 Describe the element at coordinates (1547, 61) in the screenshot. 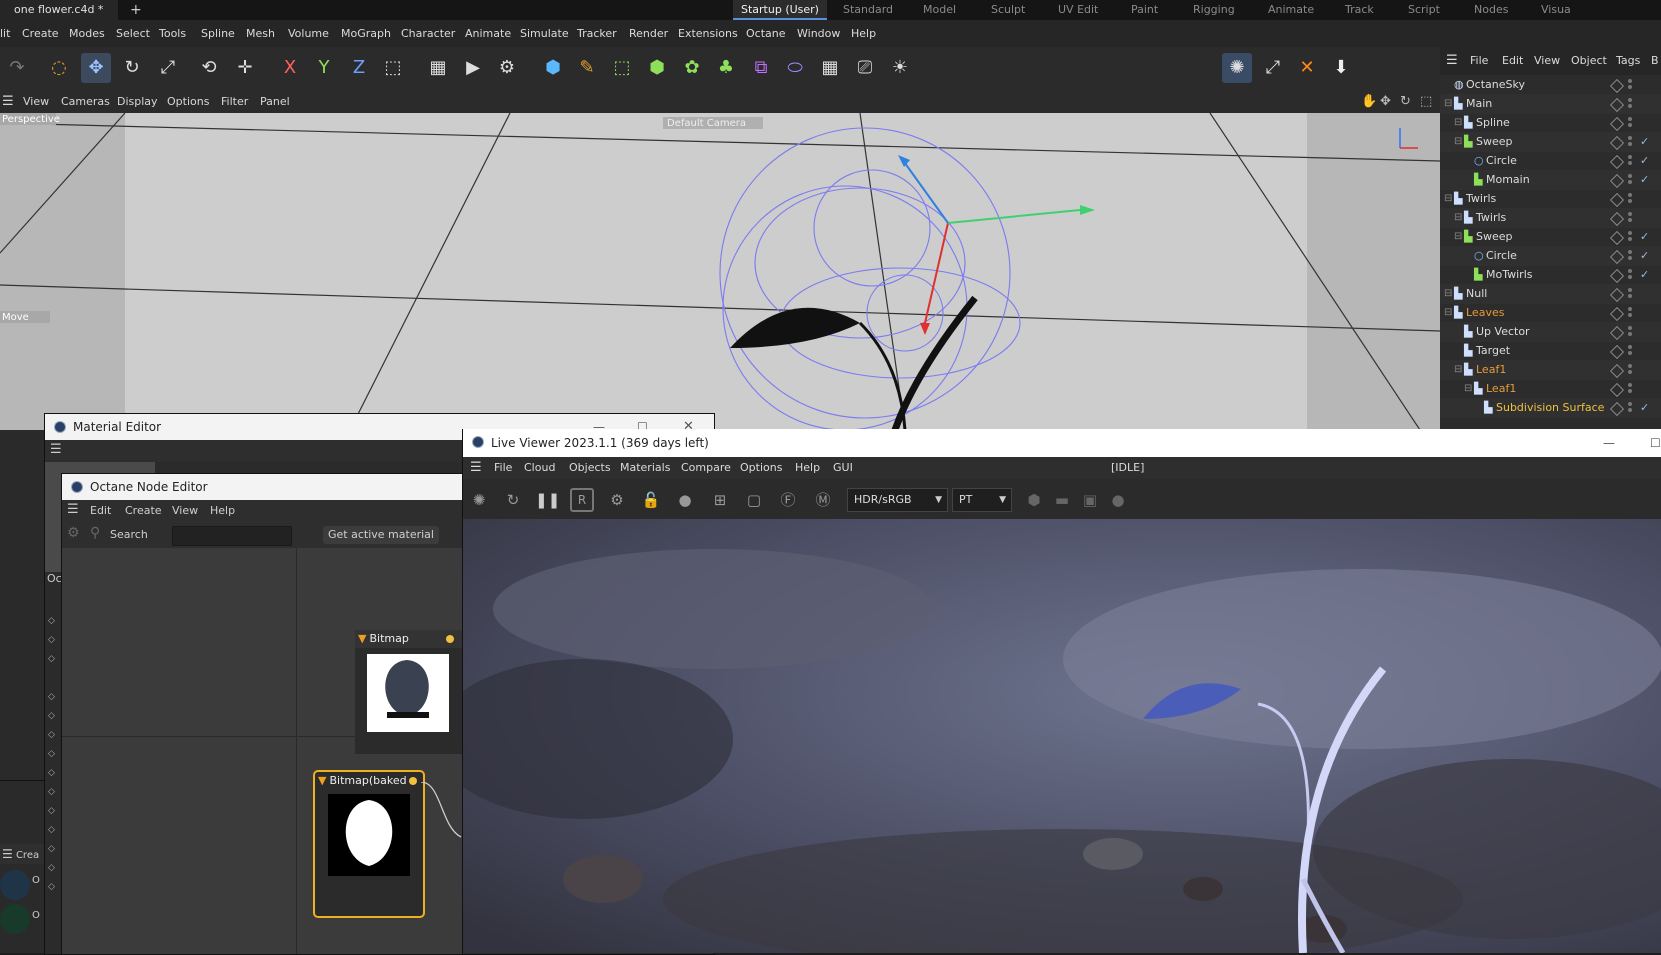

I see `om-menu-view: View` at that location.